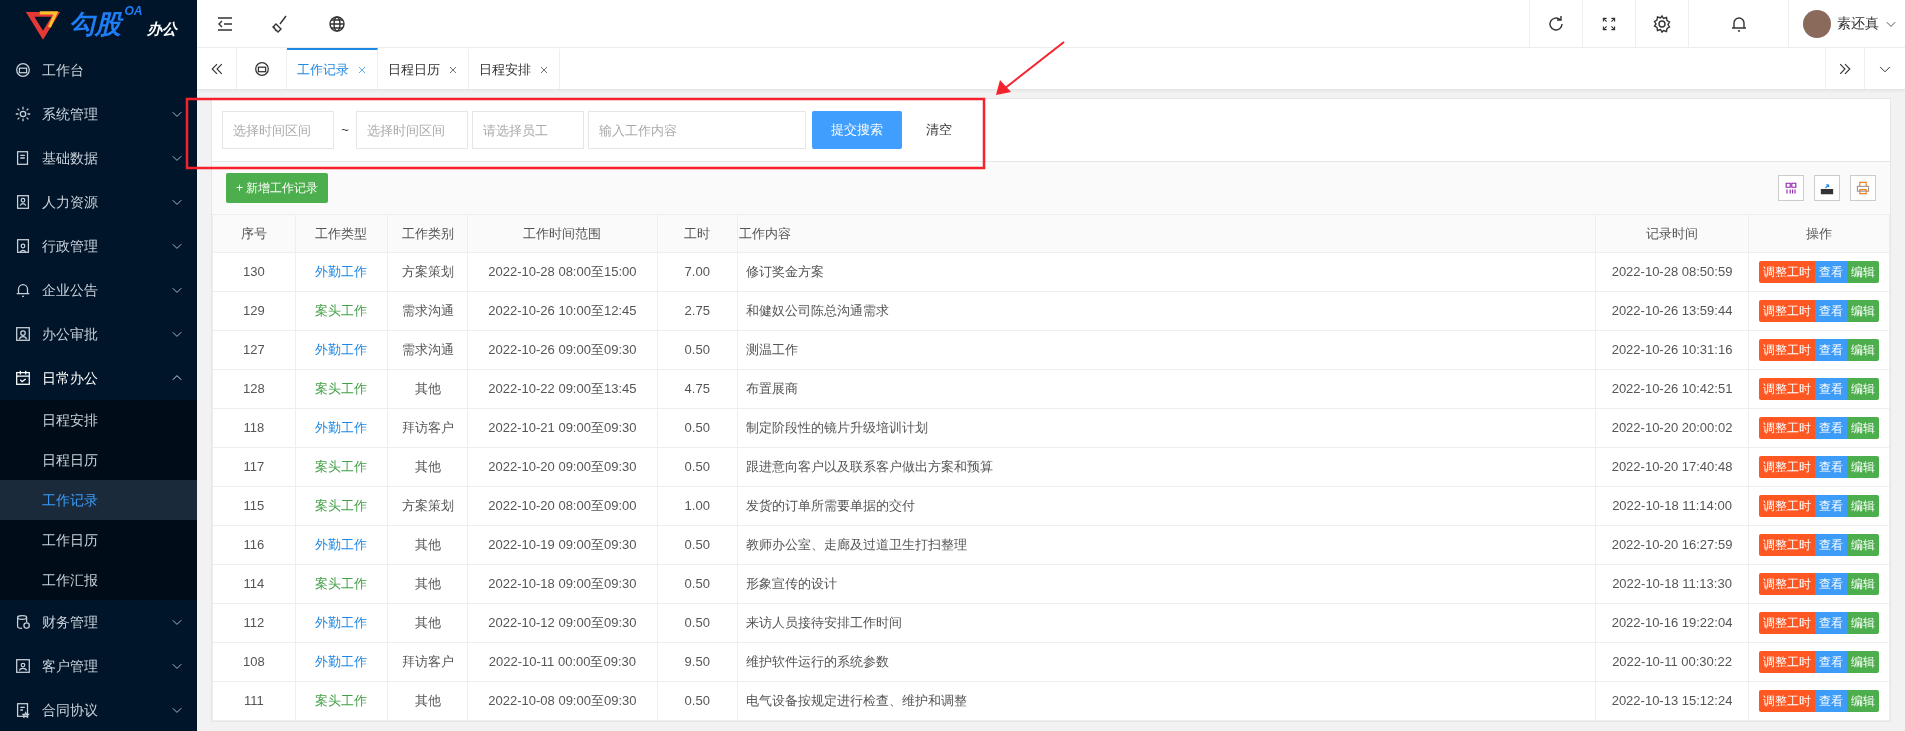 This screenshot has height=731, width=1905. Describe the element at coordinates (341, 233) in the screenshot. I see `column-header: 工作类型` at that location.